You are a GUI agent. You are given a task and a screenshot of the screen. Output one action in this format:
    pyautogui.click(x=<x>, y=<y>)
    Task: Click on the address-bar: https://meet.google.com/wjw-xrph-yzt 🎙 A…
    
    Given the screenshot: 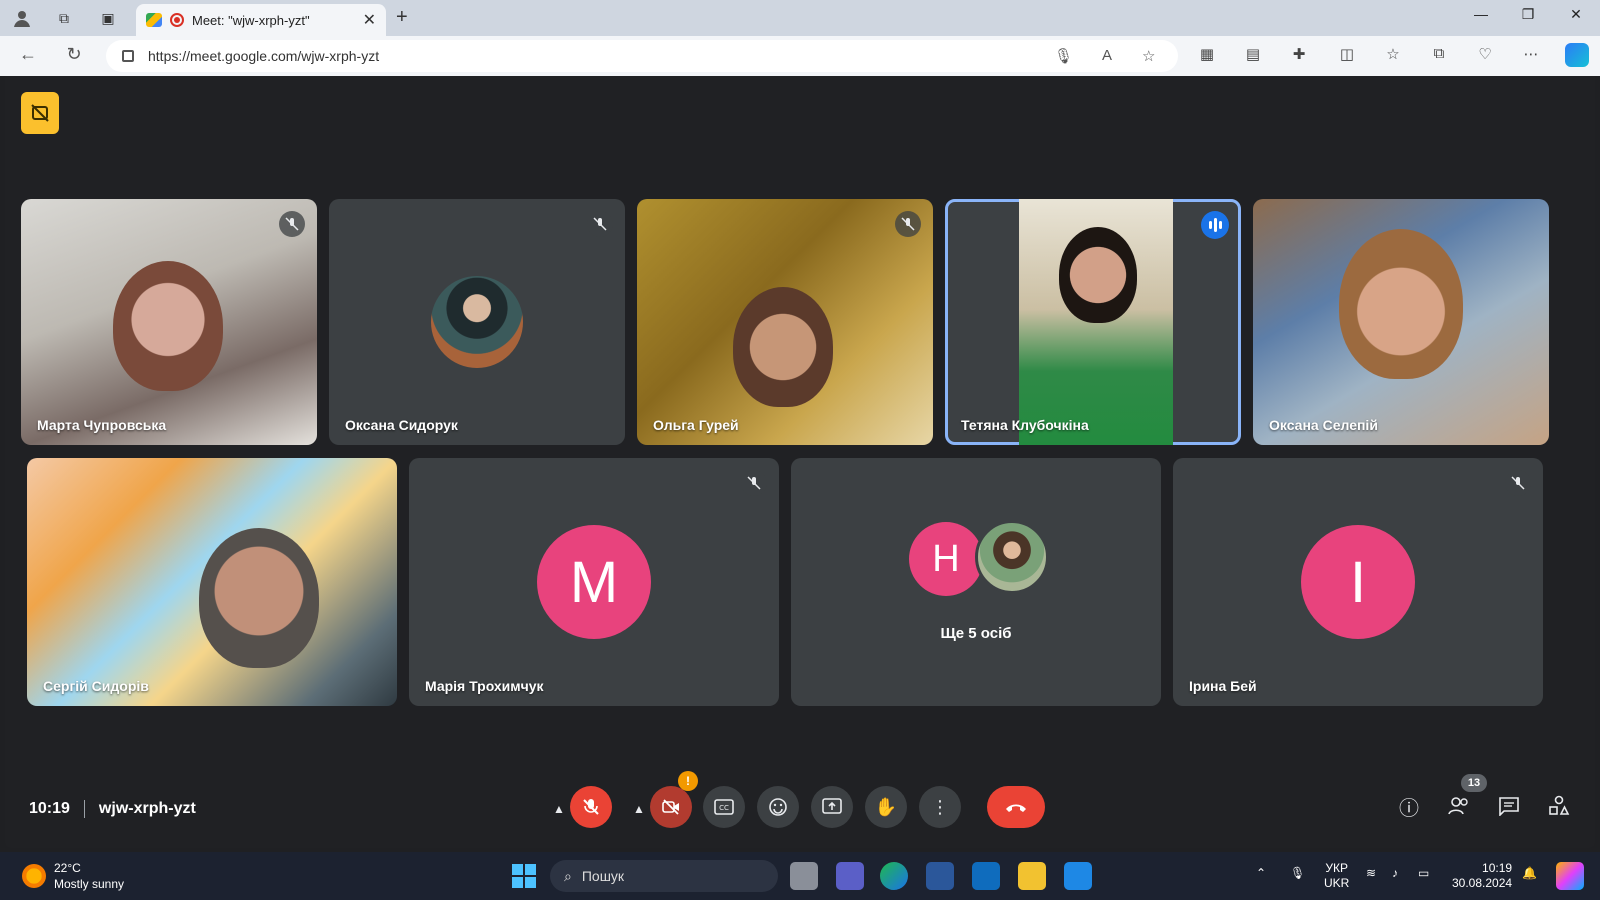 What is the action you would take?
    pyautogui.click(x=642, y=56)
    